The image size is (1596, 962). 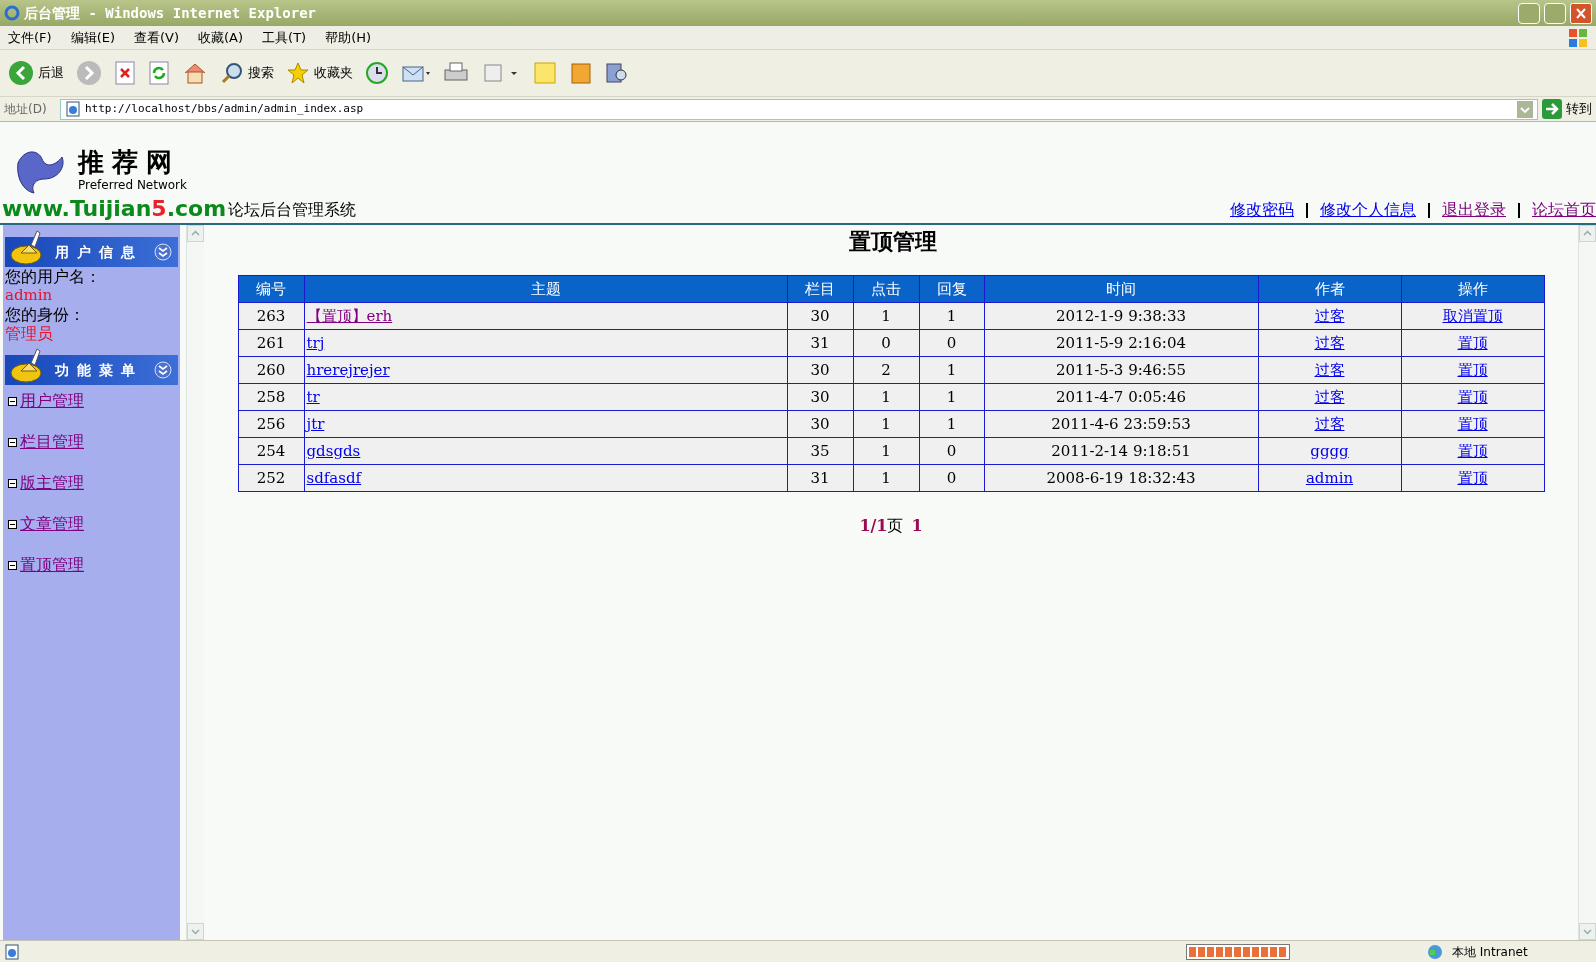 What do you see at coordinates (617, 73) in the screenshot?
I see `research-icon` at bounding box center [617, 73].